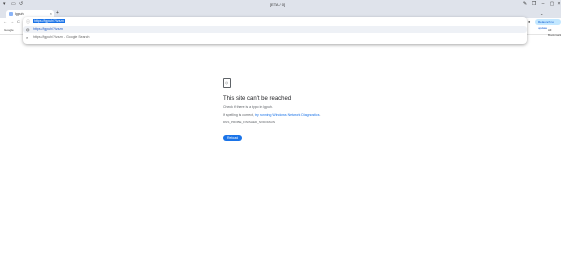 Image resolution: width=561 pixels, height=271 pixels. What do you see at coordinates (541, 13) in the screenshot?
I see `chevron-down-icon: ⌄` at bounding box center [541, 13].